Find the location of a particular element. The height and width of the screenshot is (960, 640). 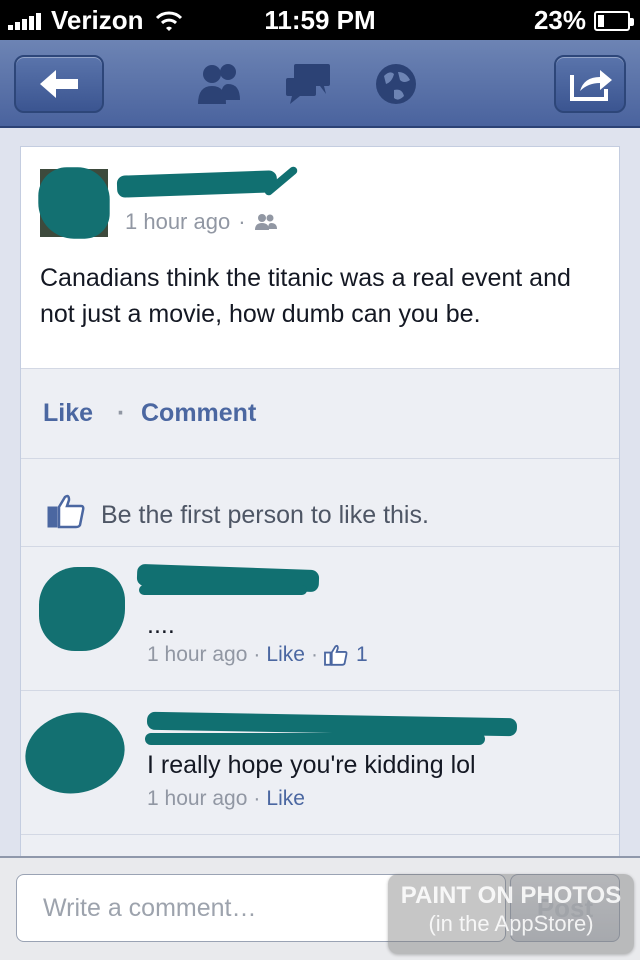

battery-percent: 23% is located at coordinates (559, 20).